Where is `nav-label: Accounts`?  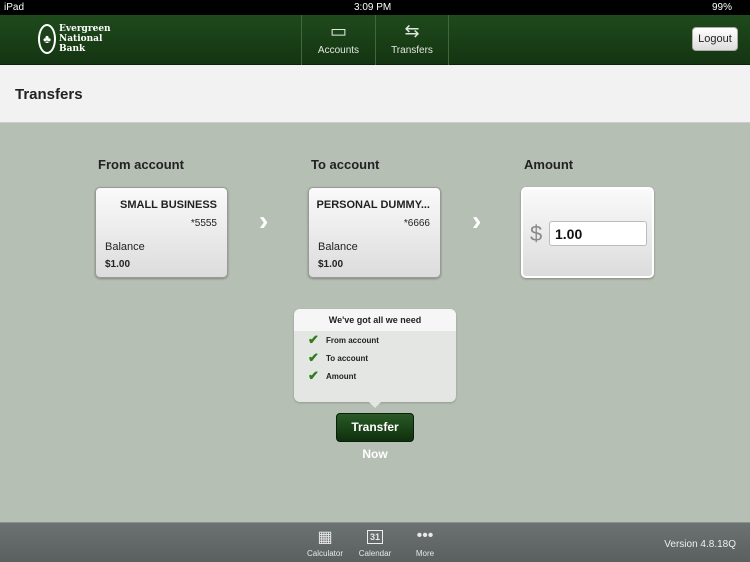
nav-label: Accounts is located at coordinates (338, 50).